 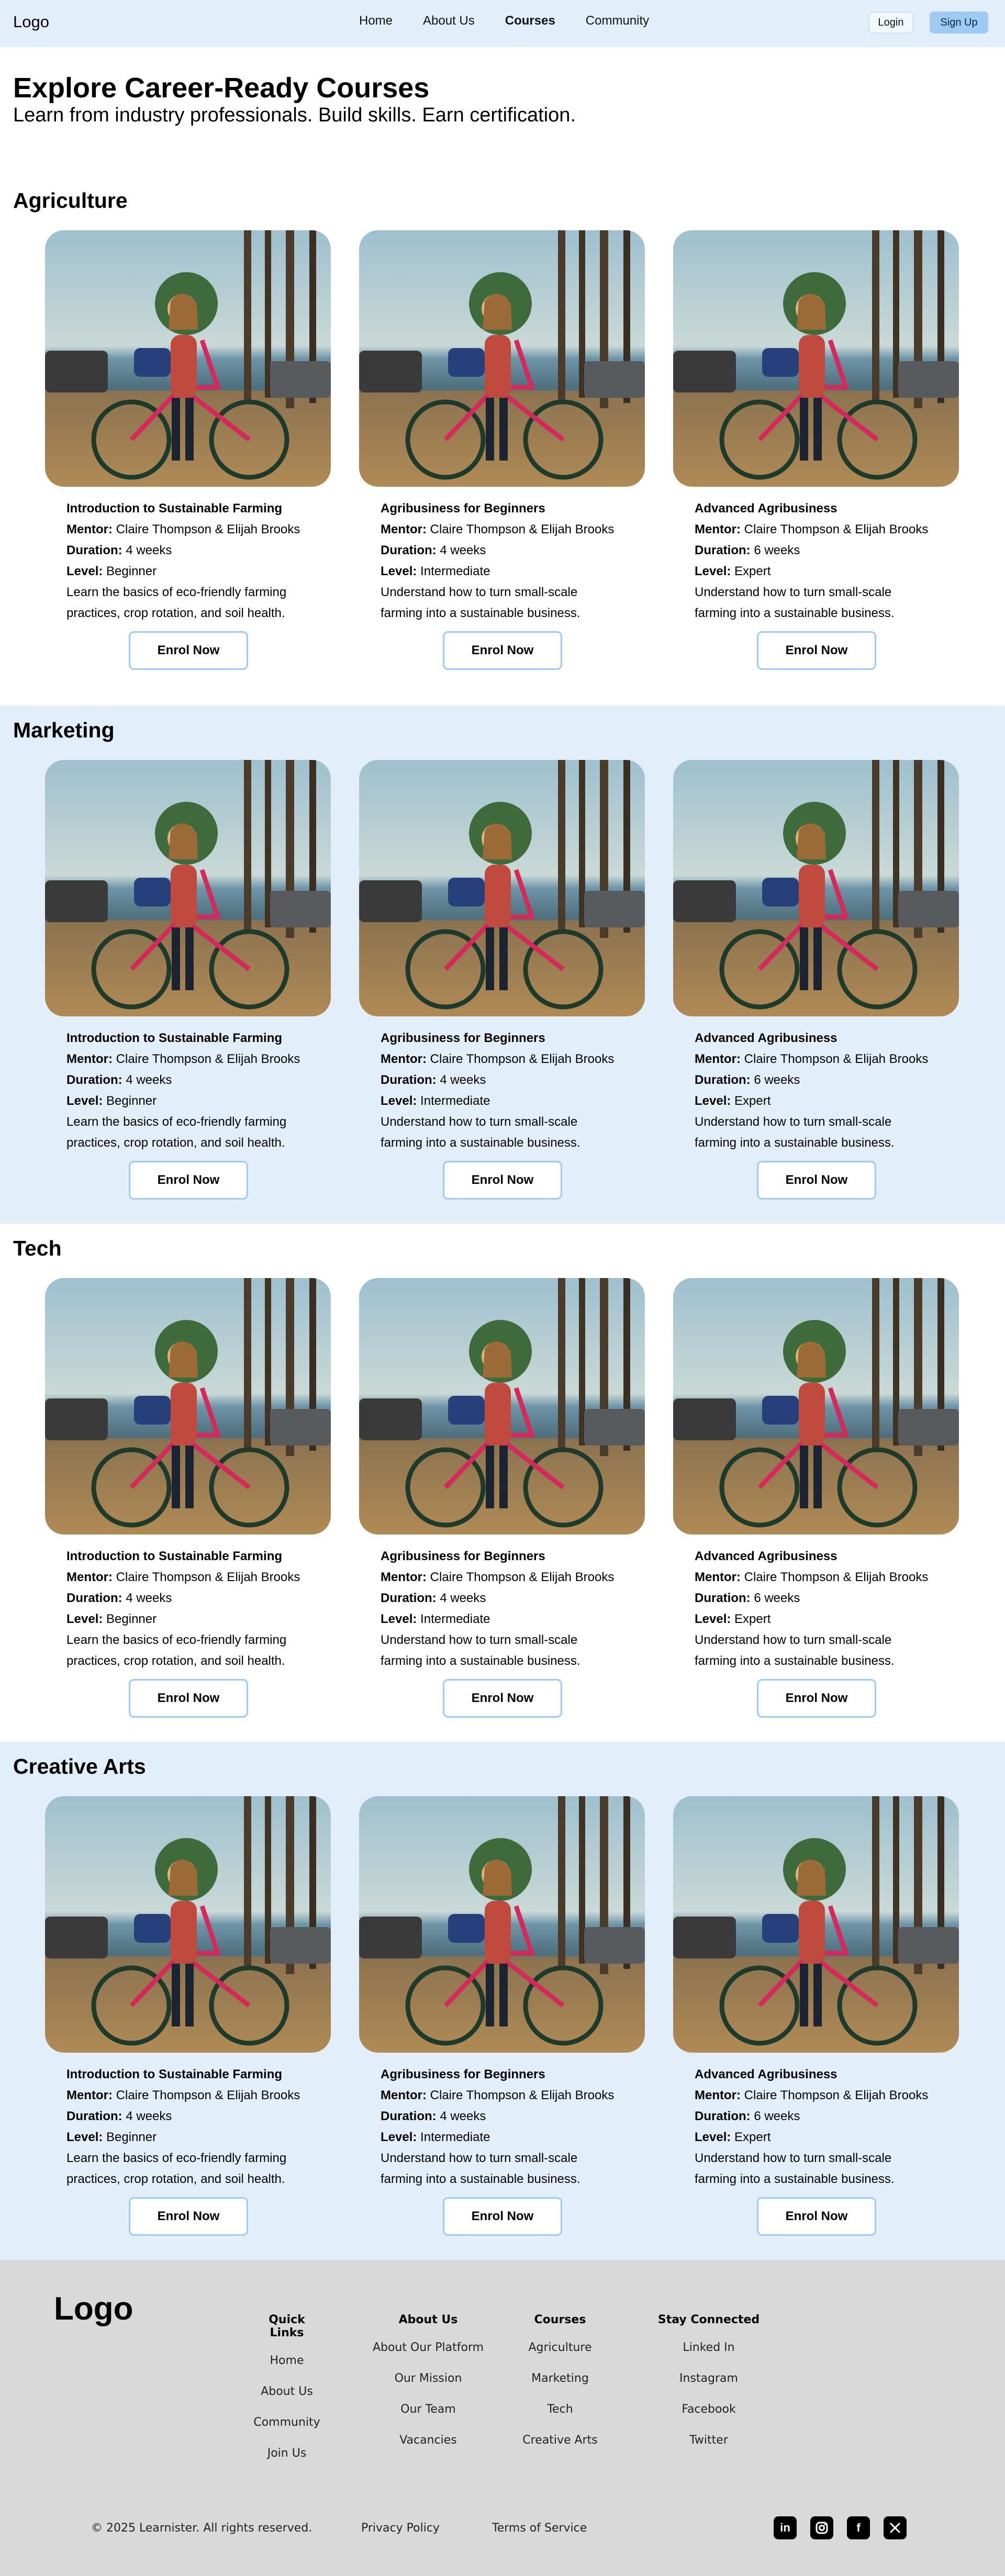 I want to click on nav-courses: Courses, so click(x=530, y=21).